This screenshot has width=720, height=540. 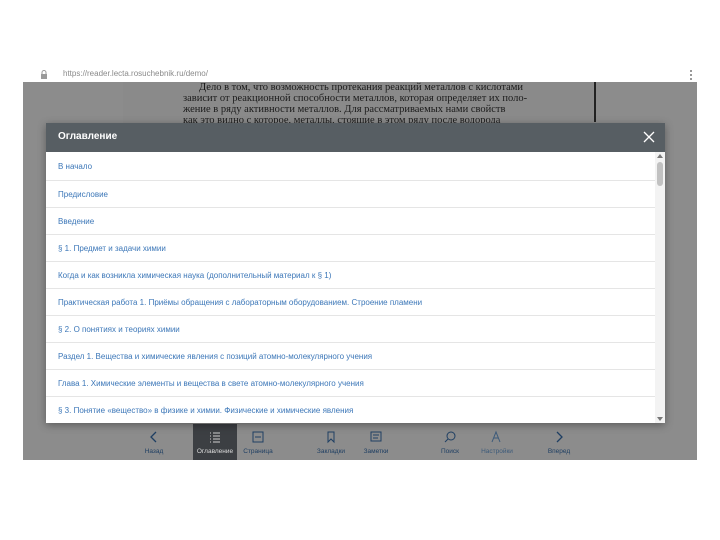 I want to click on toc-item: § 1. Предмет и задачи химии, so click(x=350, y=248).